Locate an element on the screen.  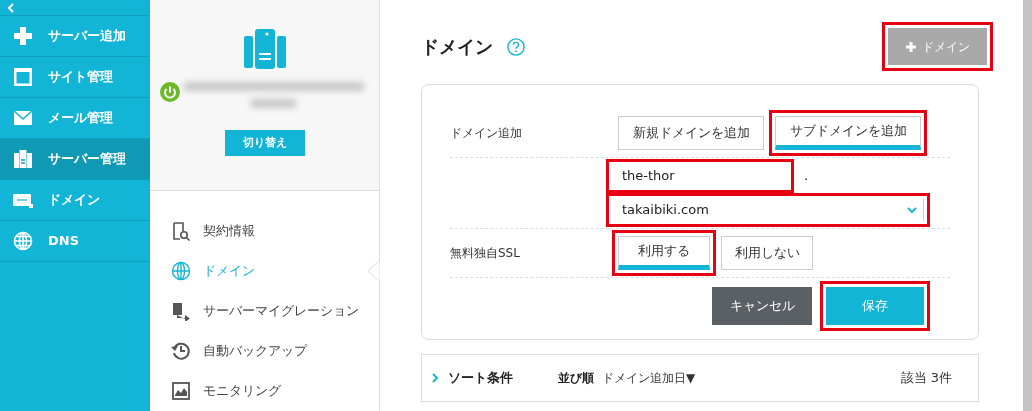
window-icon is located at coordinates (23, 77).